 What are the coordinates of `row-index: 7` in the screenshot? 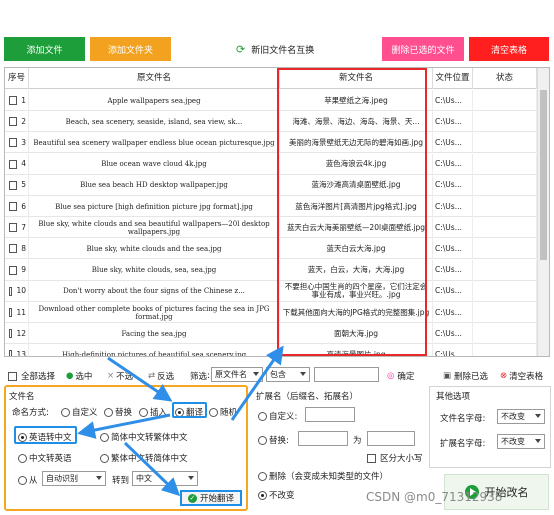 It's located at (17, 228).